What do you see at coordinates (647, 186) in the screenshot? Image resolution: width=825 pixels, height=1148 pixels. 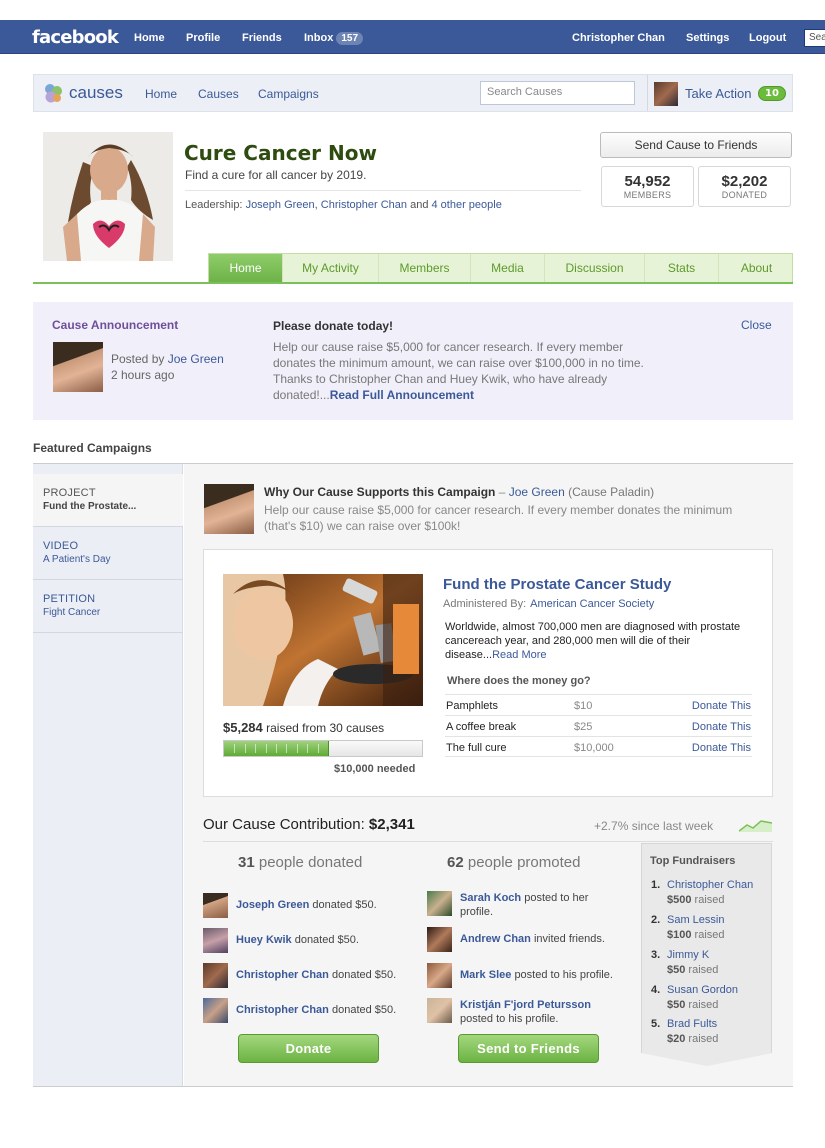 I see `members-stat: 54,952 MEMBERS` at bounding box center [647, 186].